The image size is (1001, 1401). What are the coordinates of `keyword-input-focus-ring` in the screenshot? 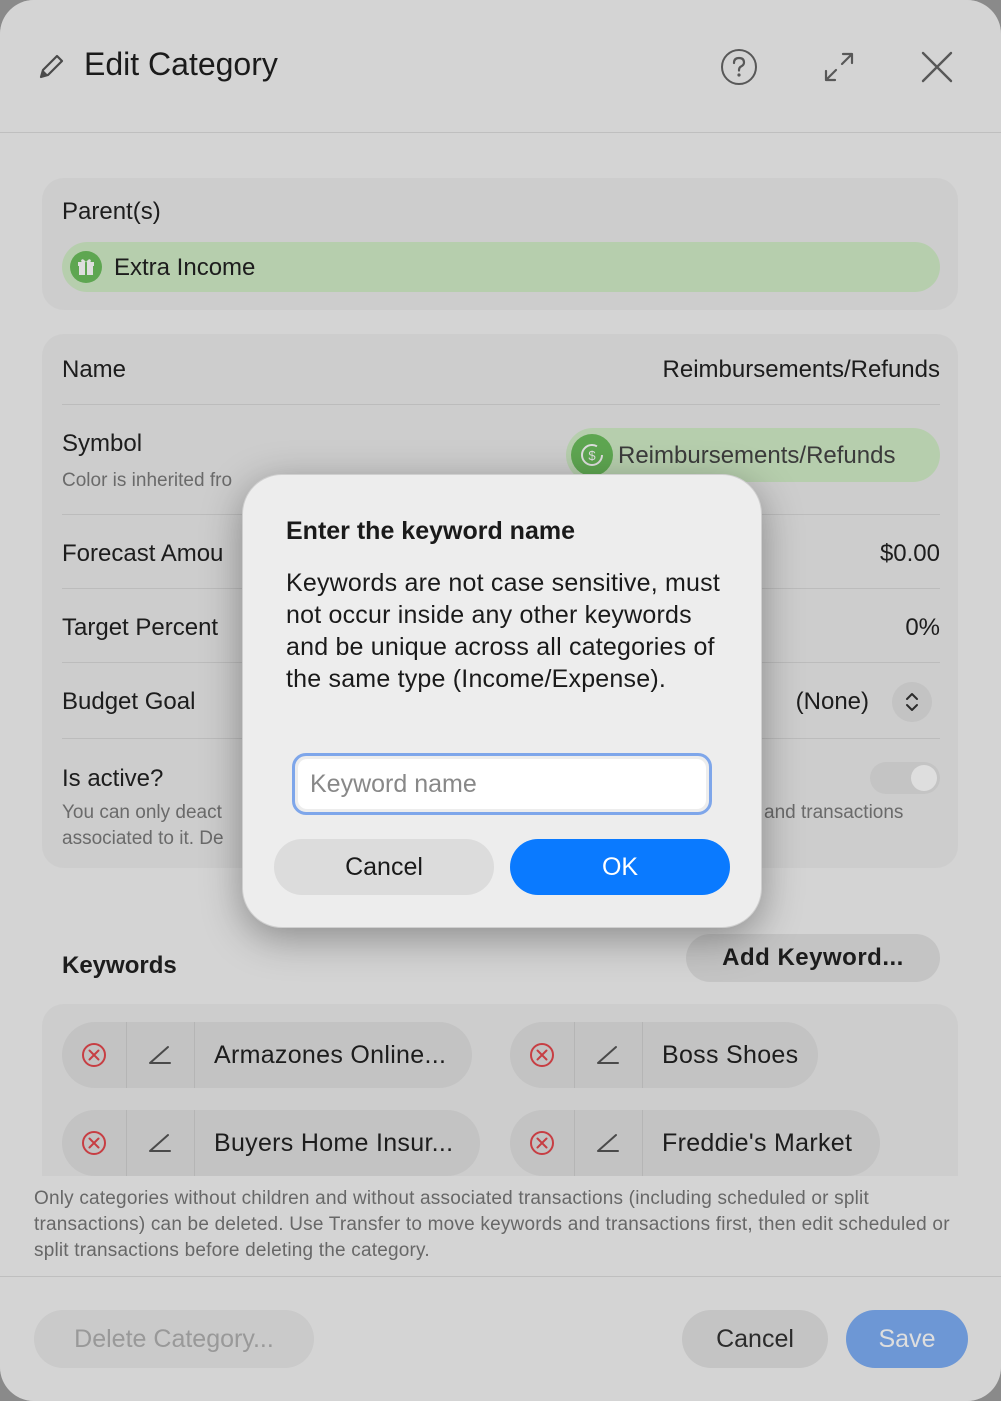 It's located at (502, 784).